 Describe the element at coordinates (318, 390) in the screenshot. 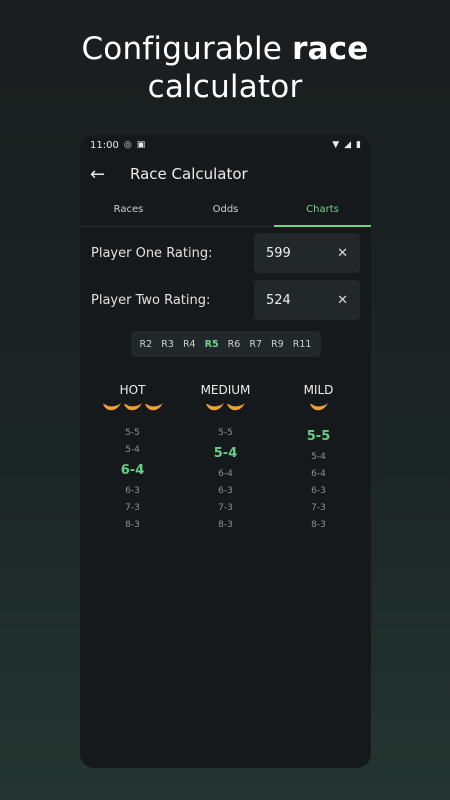

I see `column-heading: MILD` at that location.